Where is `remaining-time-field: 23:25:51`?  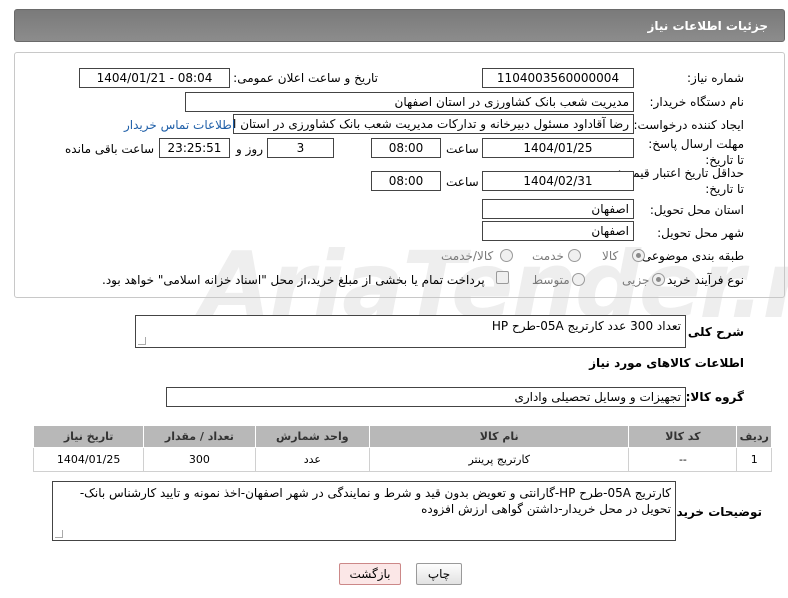 remaining-time-field: 23:25:51 is located at coordinates (194, 148).